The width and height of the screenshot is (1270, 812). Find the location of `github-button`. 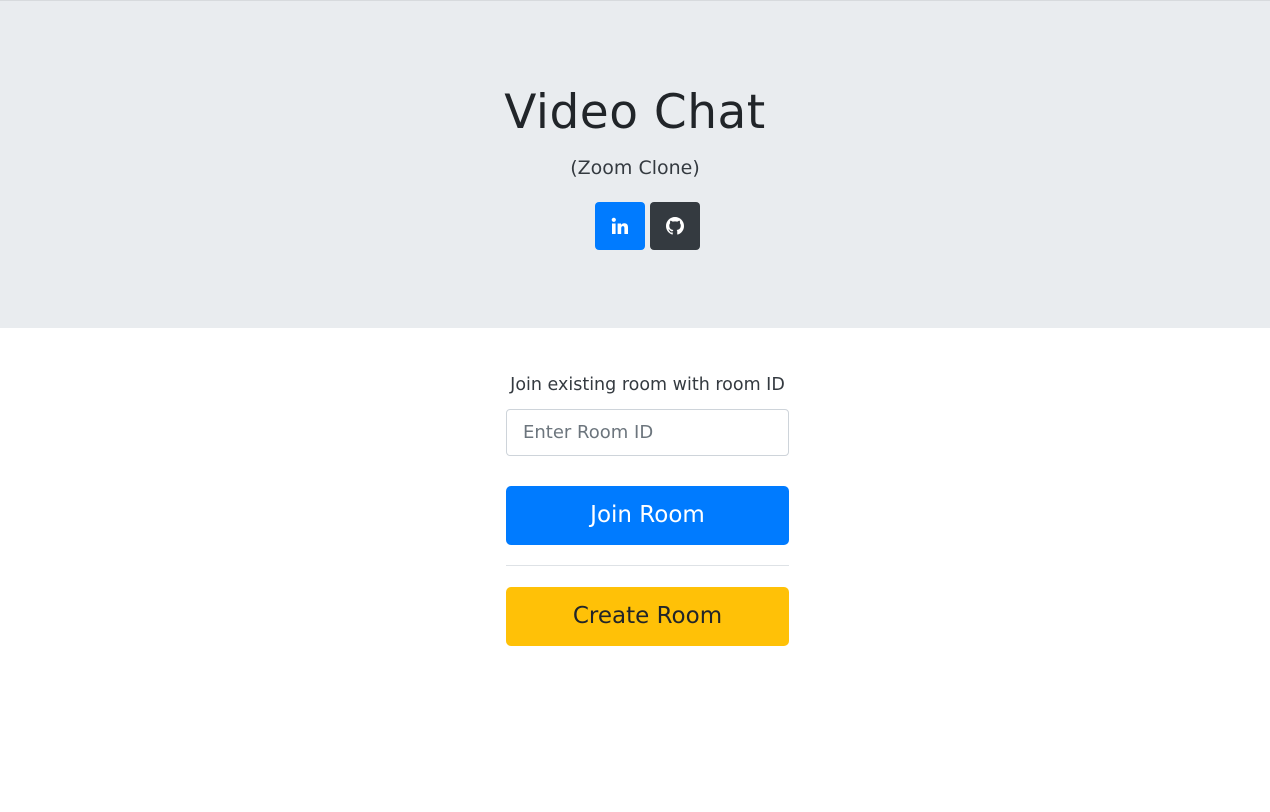

github-button is located at coordinates (675, 226).